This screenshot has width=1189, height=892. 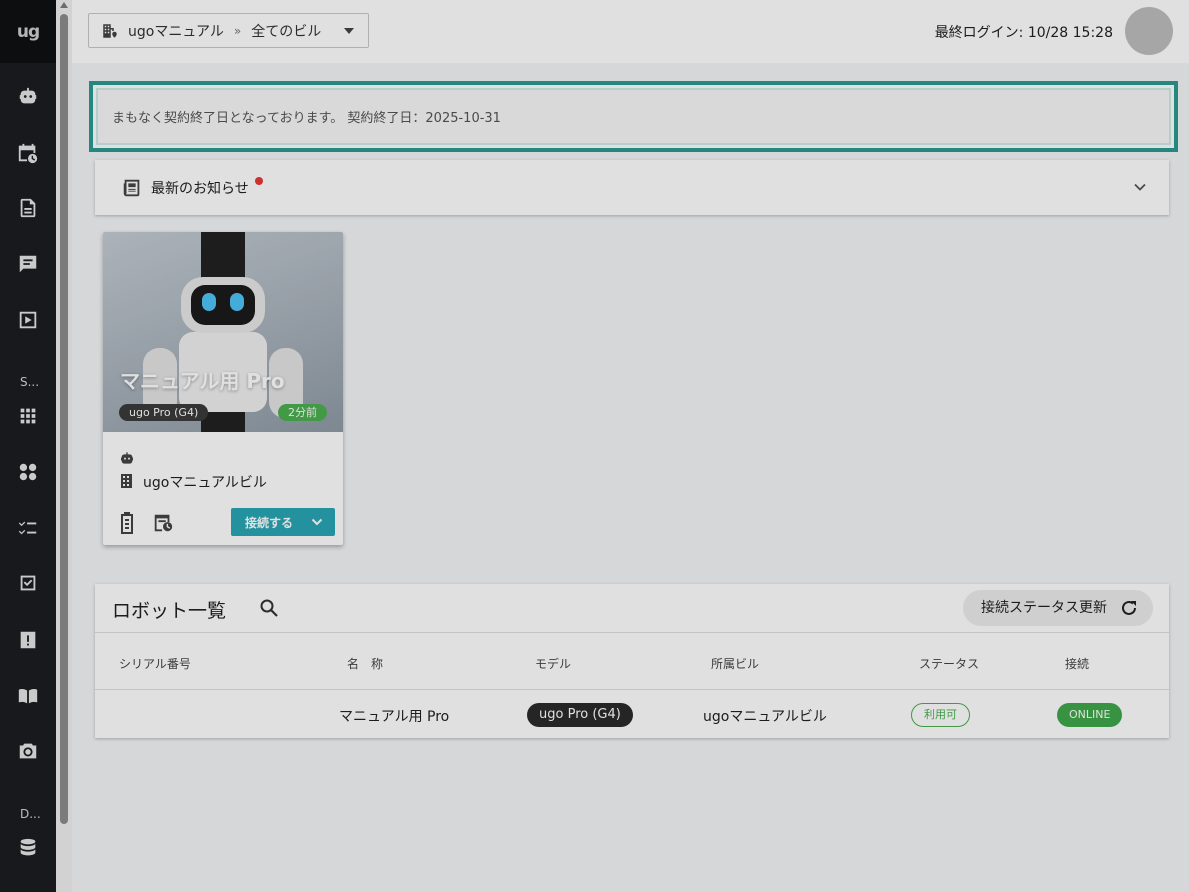 What do you see at coordinates (28, 583) in the screenshot?
I see `task-done-icon` at bounding box center [28, 583].